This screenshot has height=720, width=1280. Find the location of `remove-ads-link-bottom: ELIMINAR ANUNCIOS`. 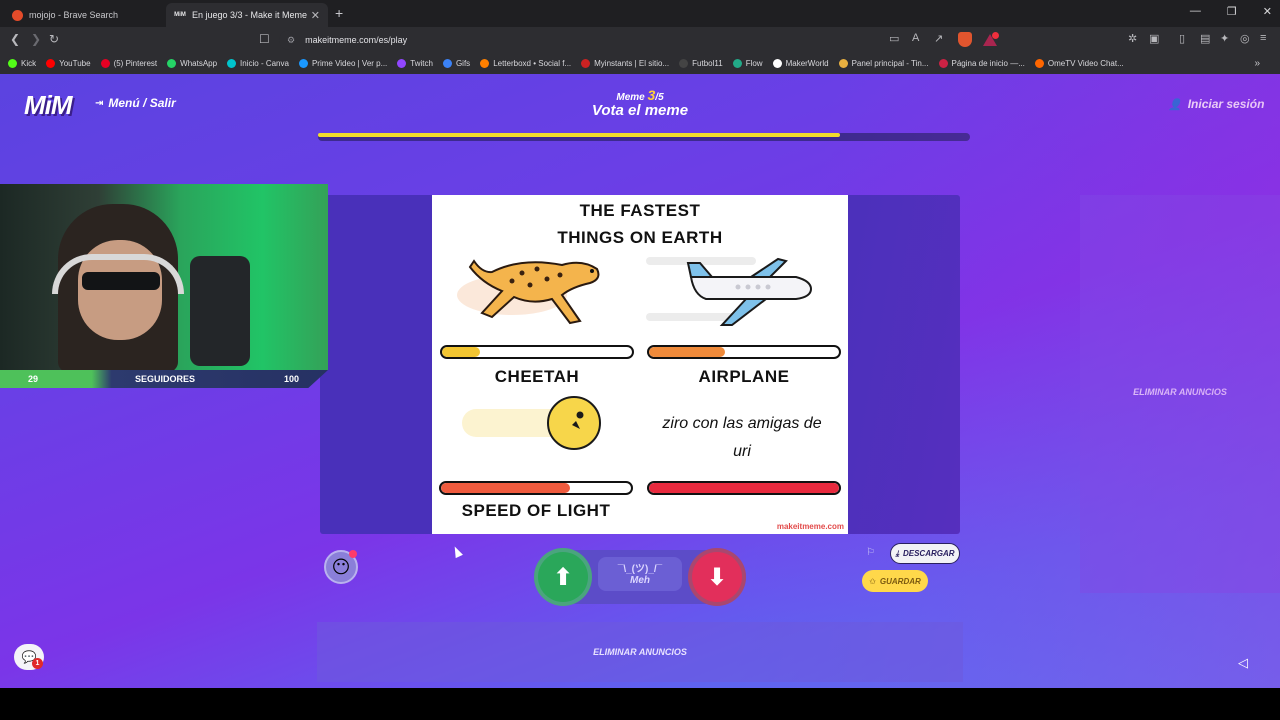

remove-ads-link-bottom: ELIMINAR ANUNCIOS is located at coordinates (640, 652).